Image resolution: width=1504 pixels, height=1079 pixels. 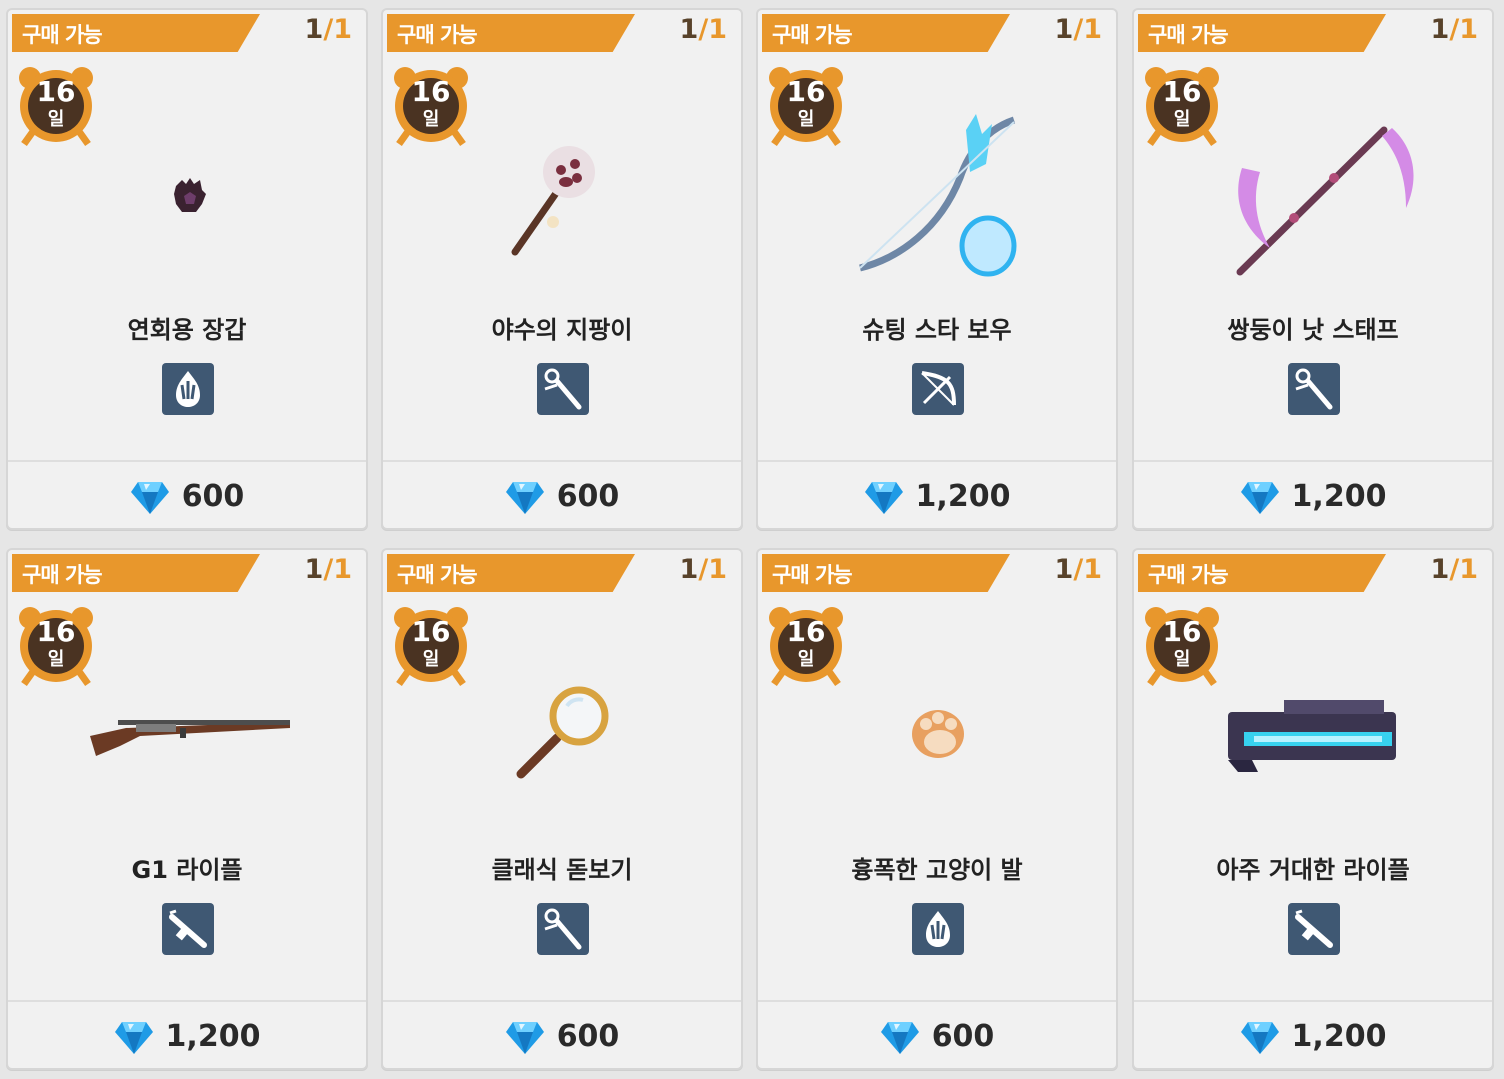 What do you see at coordinates (938, 389) in the screenshot?
I see `bow-icon` at bounding box center [938, 389].